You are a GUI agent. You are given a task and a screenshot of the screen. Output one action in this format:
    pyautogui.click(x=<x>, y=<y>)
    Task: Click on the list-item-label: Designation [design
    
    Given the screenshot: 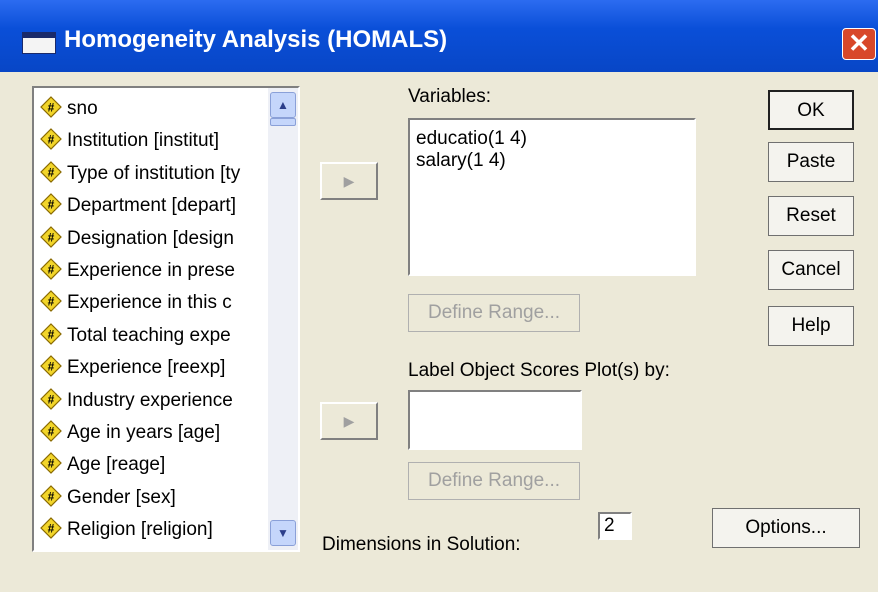 What is the action you would take?
    pyautogui.click(x=150, y=238)
    